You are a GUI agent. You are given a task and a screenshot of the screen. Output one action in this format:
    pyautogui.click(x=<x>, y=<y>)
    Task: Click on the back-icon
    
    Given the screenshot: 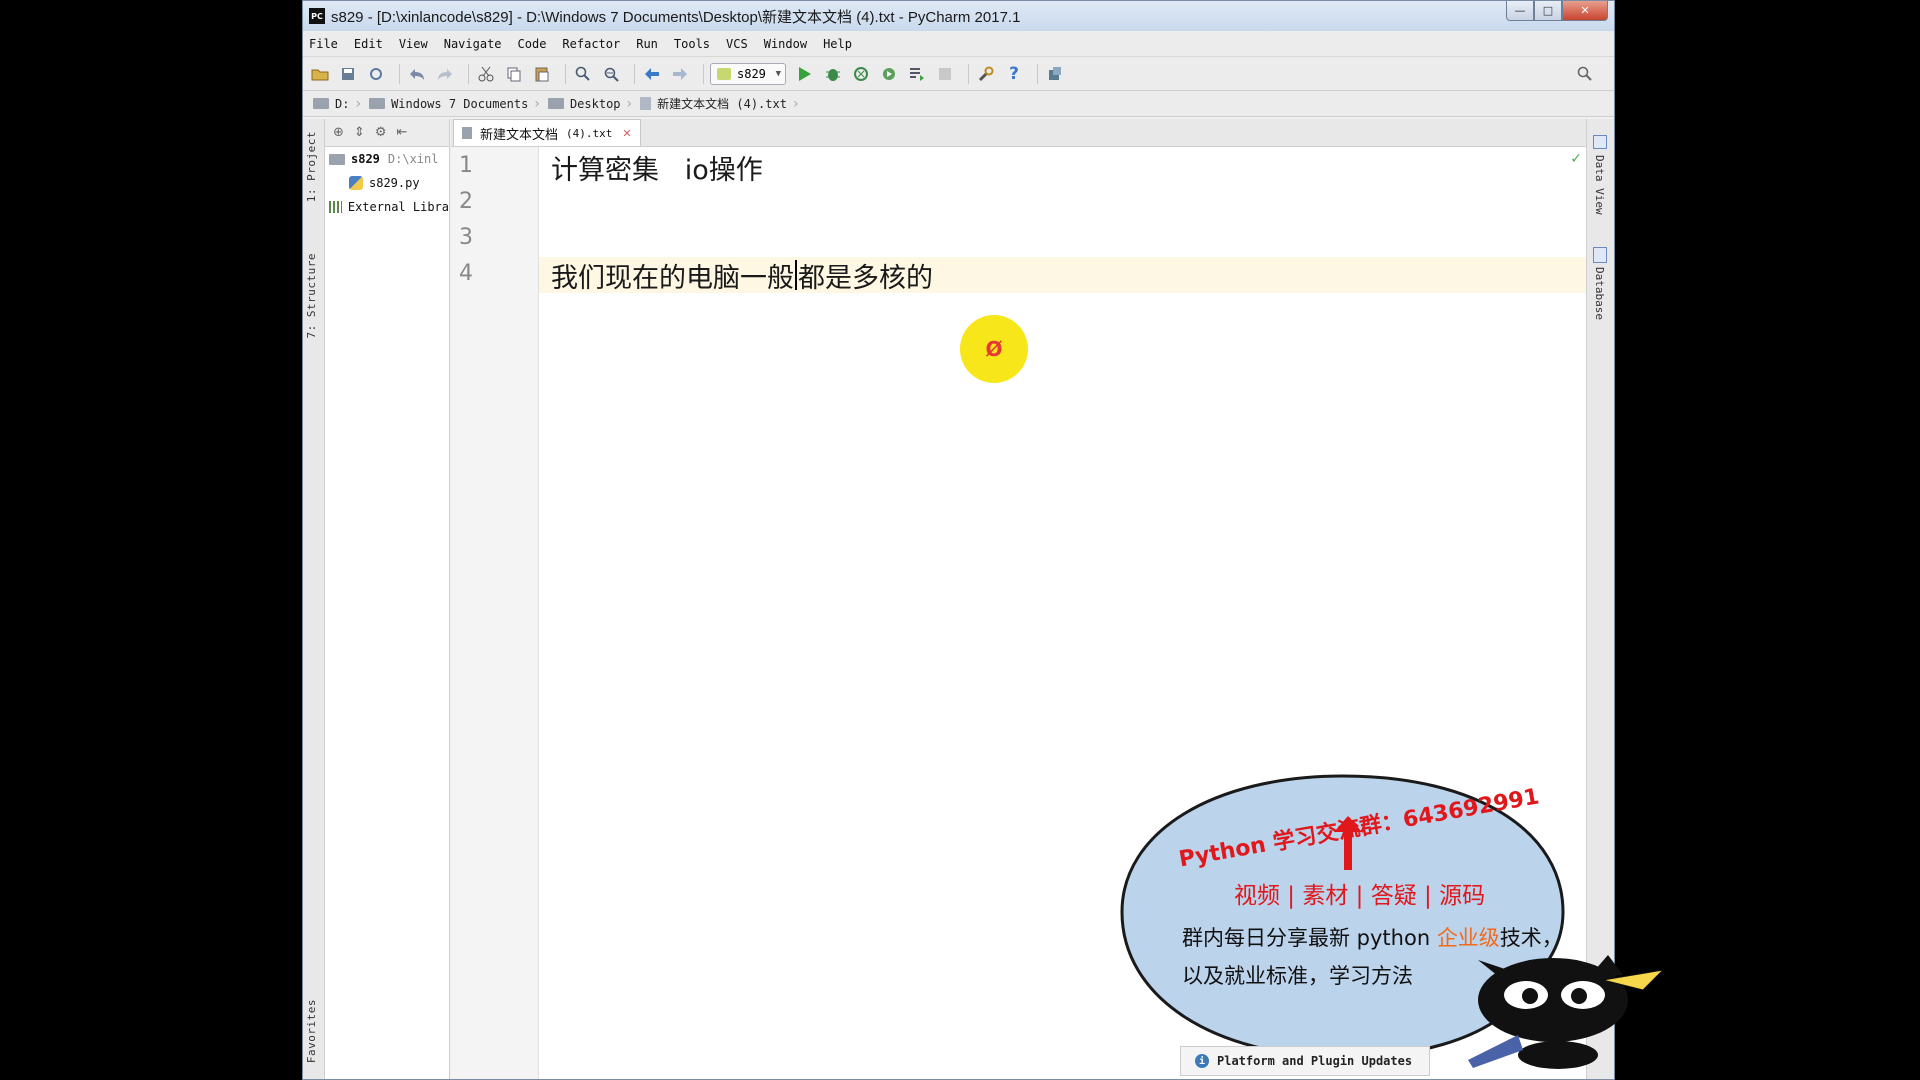 What is the action you would take?
    pyautogui.click(x=652, y=74)
    